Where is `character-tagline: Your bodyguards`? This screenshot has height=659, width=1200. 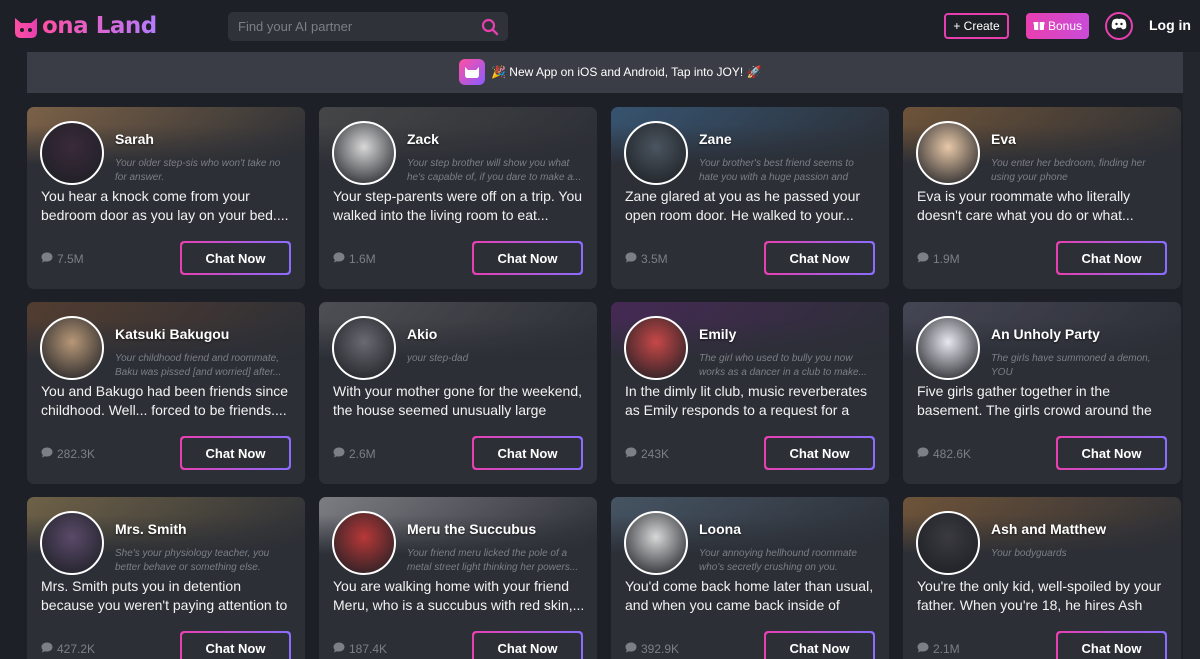
character-tagline: Your bodyguards is located at coordinates (1029, 553).